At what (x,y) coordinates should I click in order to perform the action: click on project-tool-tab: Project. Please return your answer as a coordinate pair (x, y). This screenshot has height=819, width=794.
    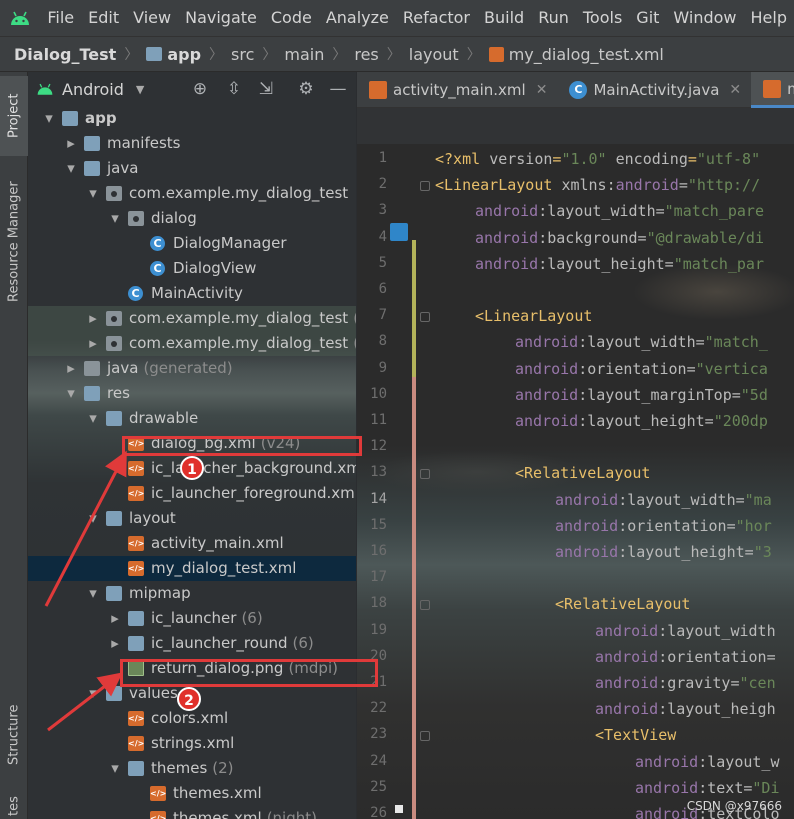
    Looking at the image, I should click on (14, 116).